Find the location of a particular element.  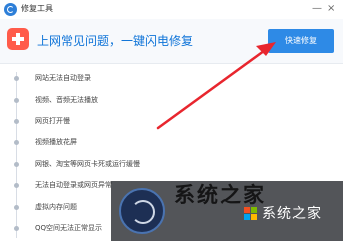

issue-label: 视频、音频无法播放 is located at coordinates (66, 100).